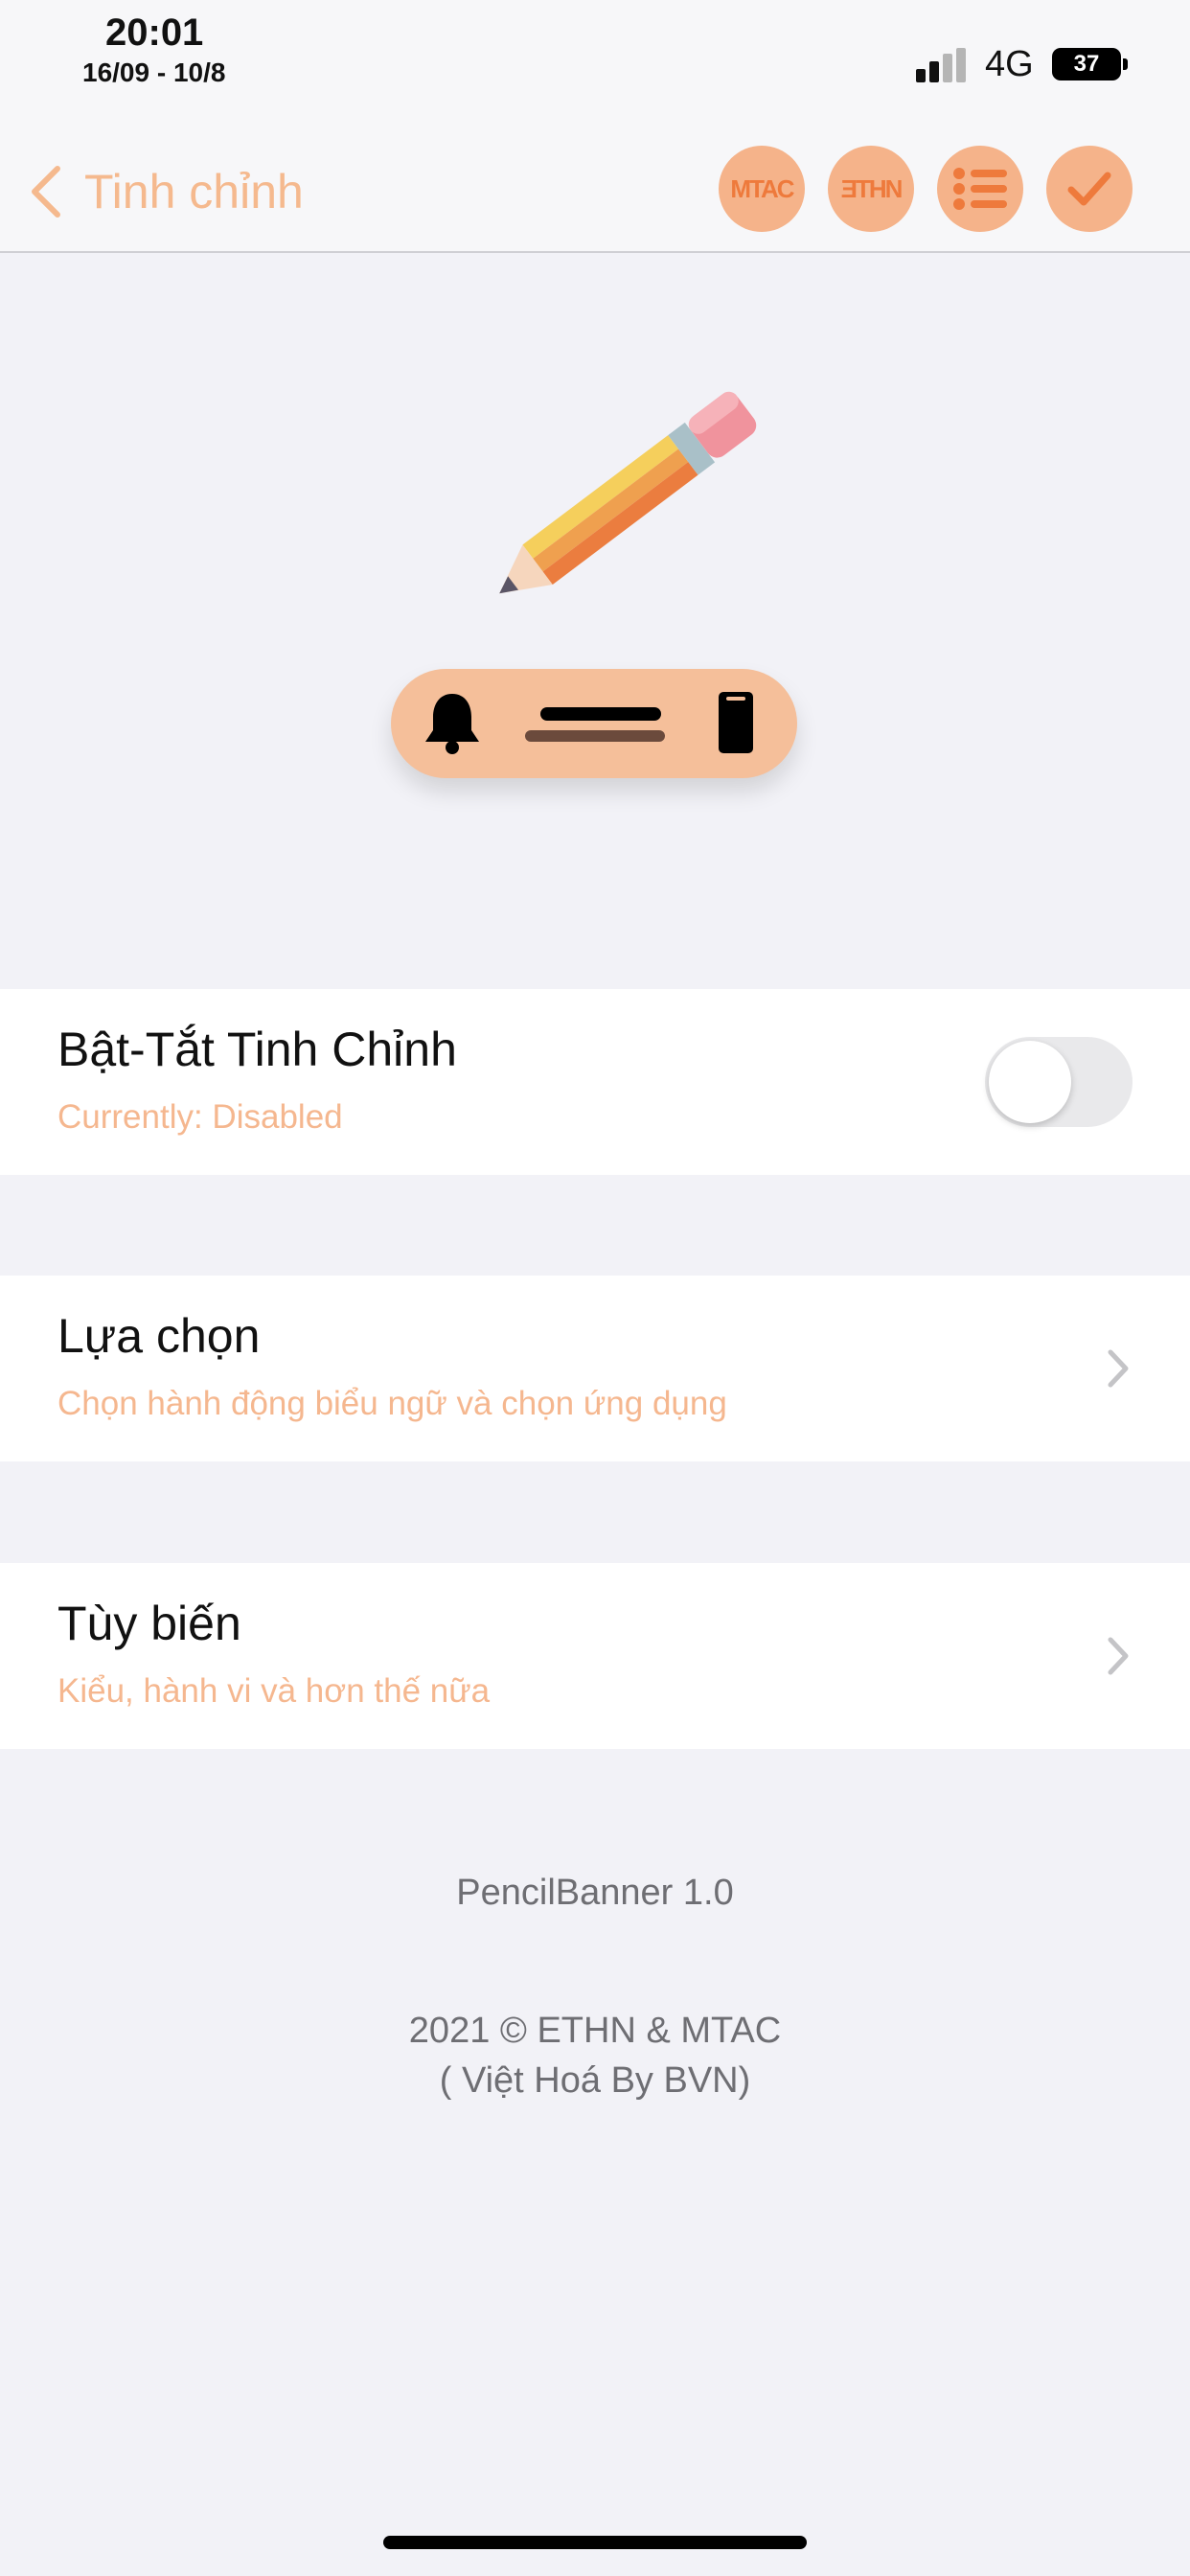 This screenshot has width=1190, height=2576. Describe the element at coordinates (159, 1336) in the screenshot. I see `options-title: Lựa chọn` at that location.